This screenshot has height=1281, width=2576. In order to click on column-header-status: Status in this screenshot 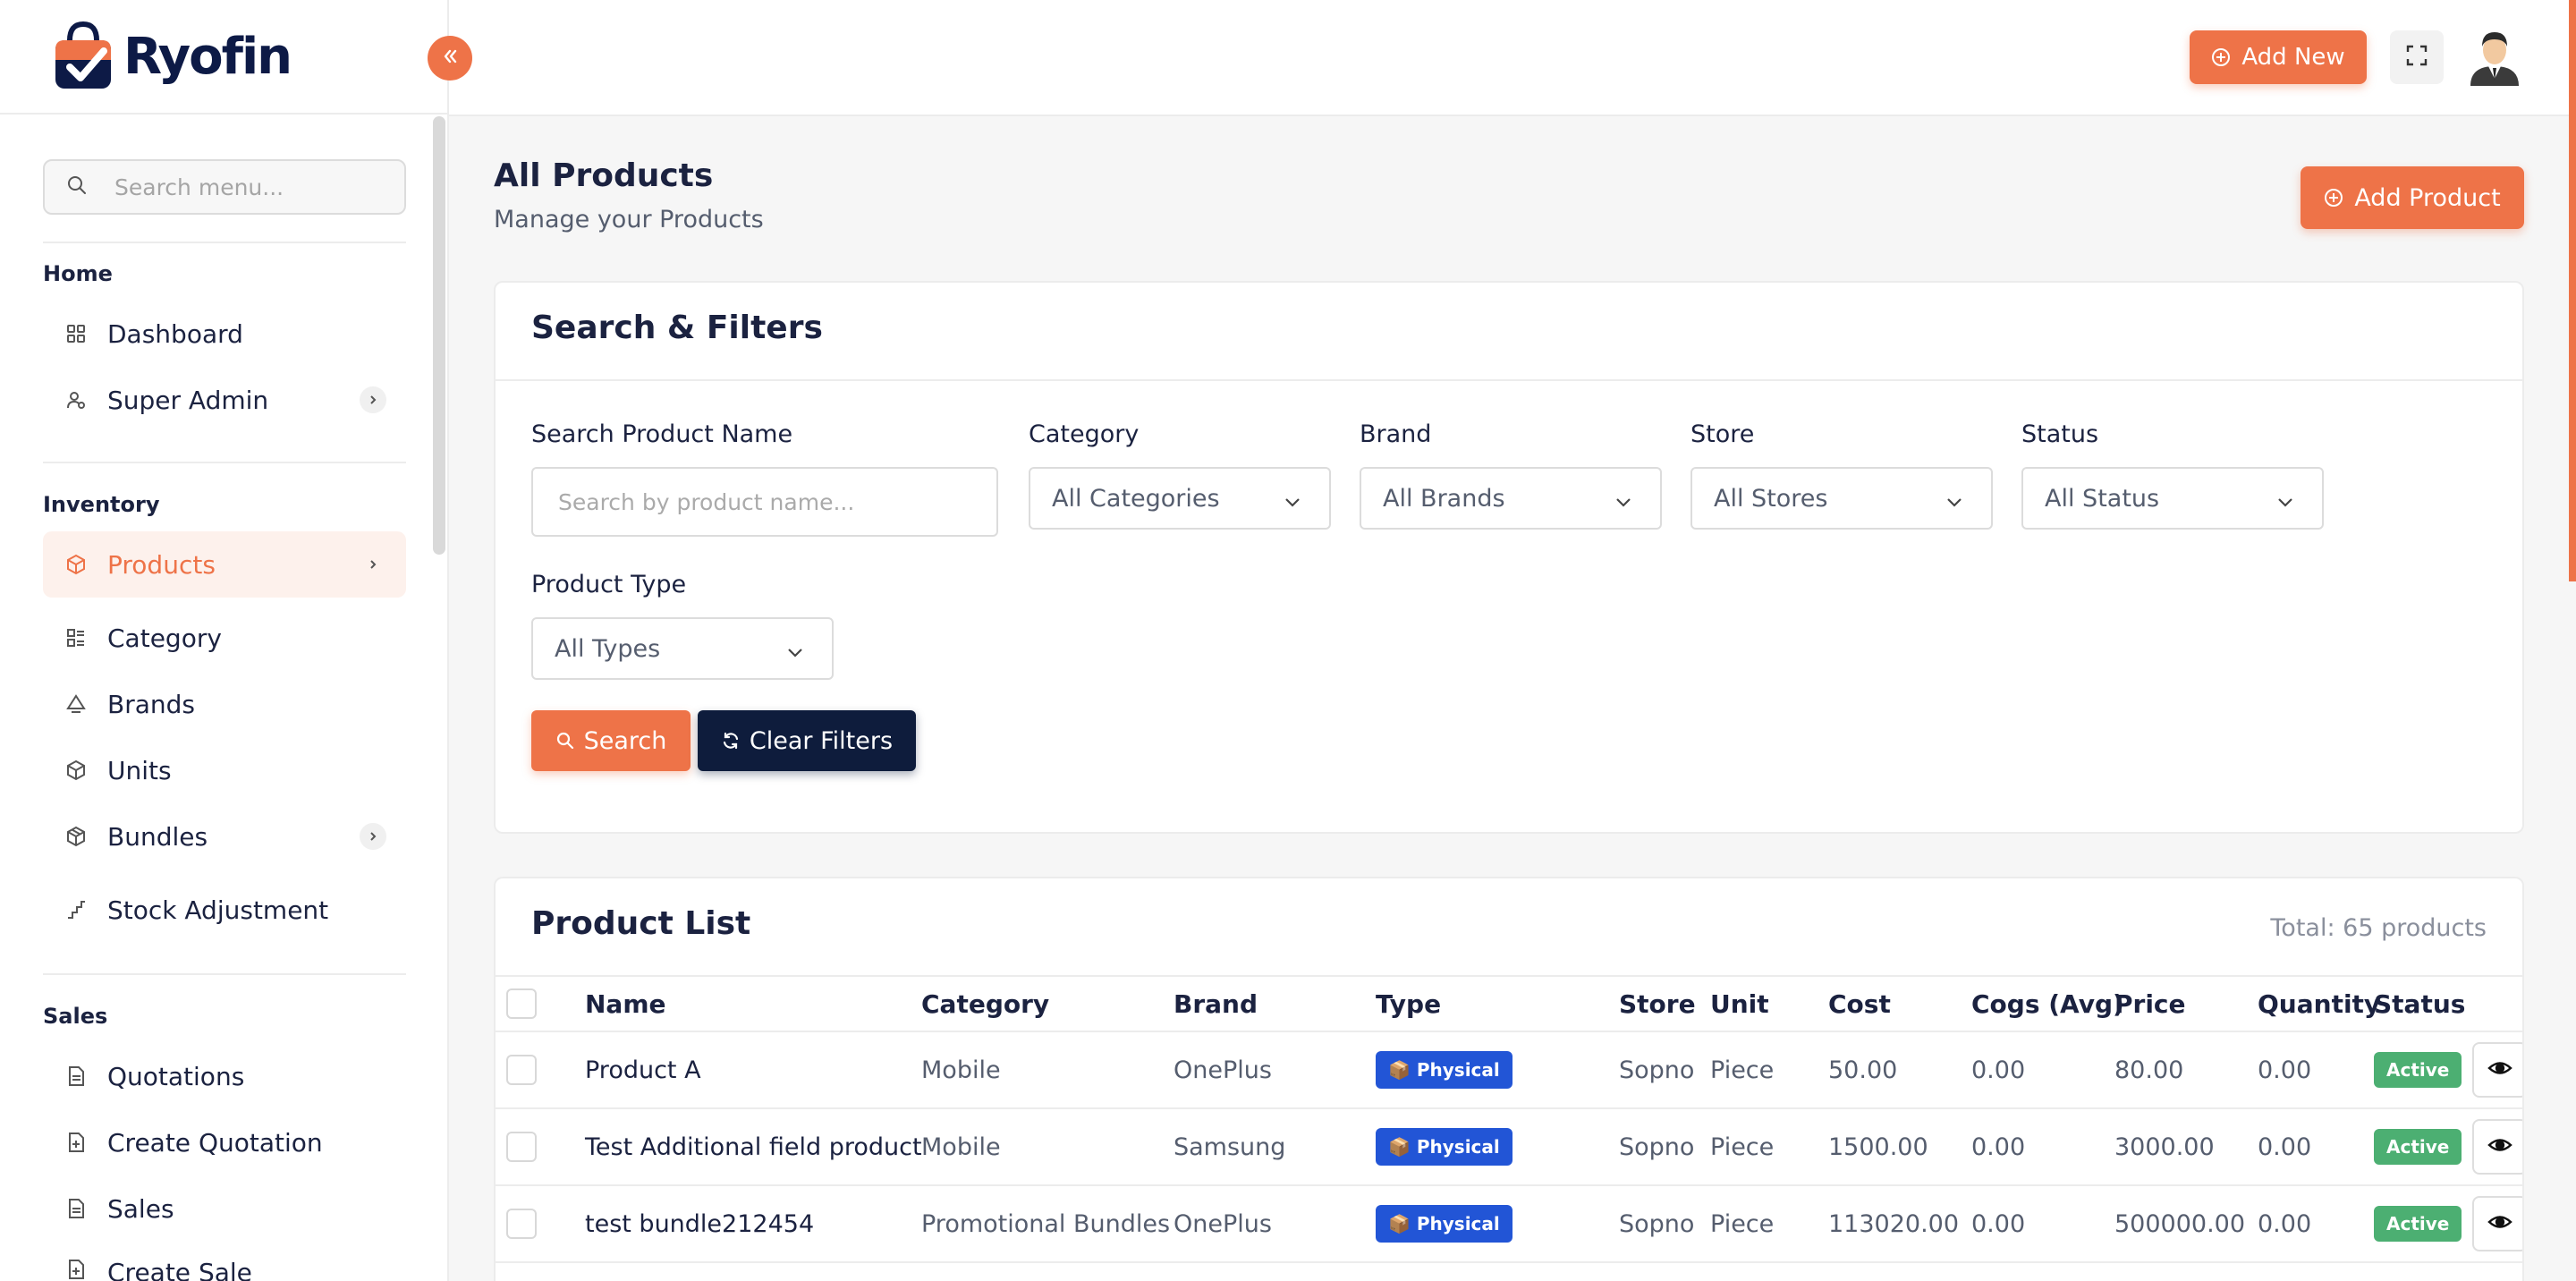, I will do `click(2419, 1004)`.